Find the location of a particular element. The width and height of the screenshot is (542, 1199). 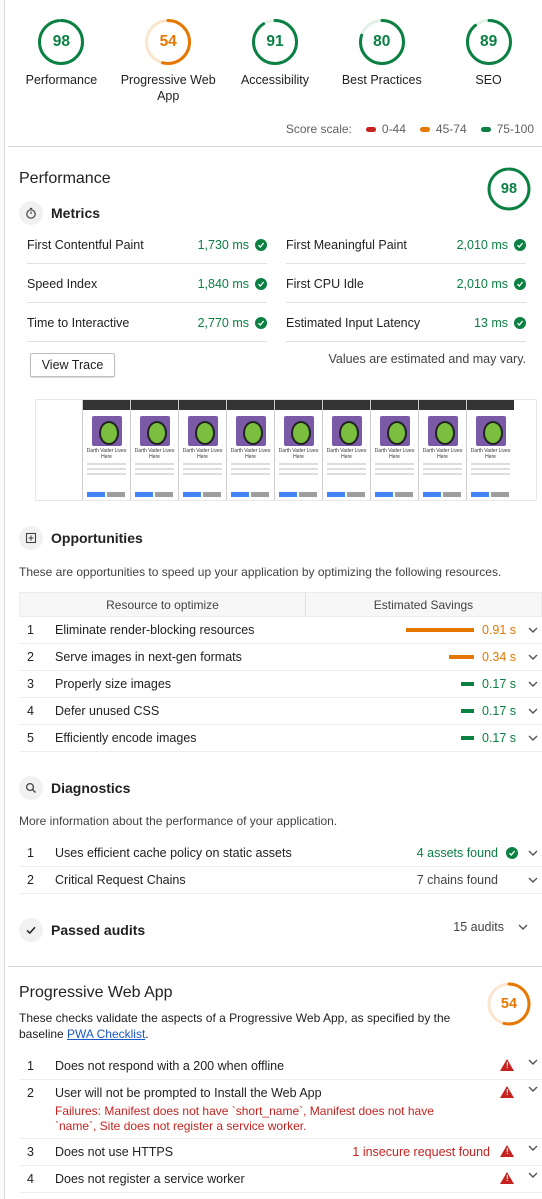

gauge-score: 98 is located at coordinates (61, 41).